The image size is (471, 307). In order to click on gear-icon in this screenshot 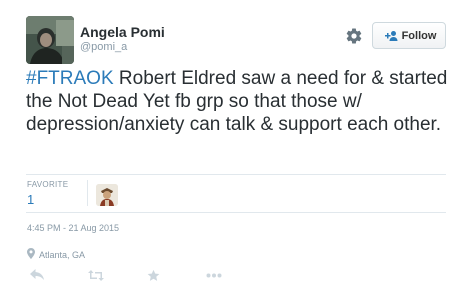, I will do `click(354, 36)`.